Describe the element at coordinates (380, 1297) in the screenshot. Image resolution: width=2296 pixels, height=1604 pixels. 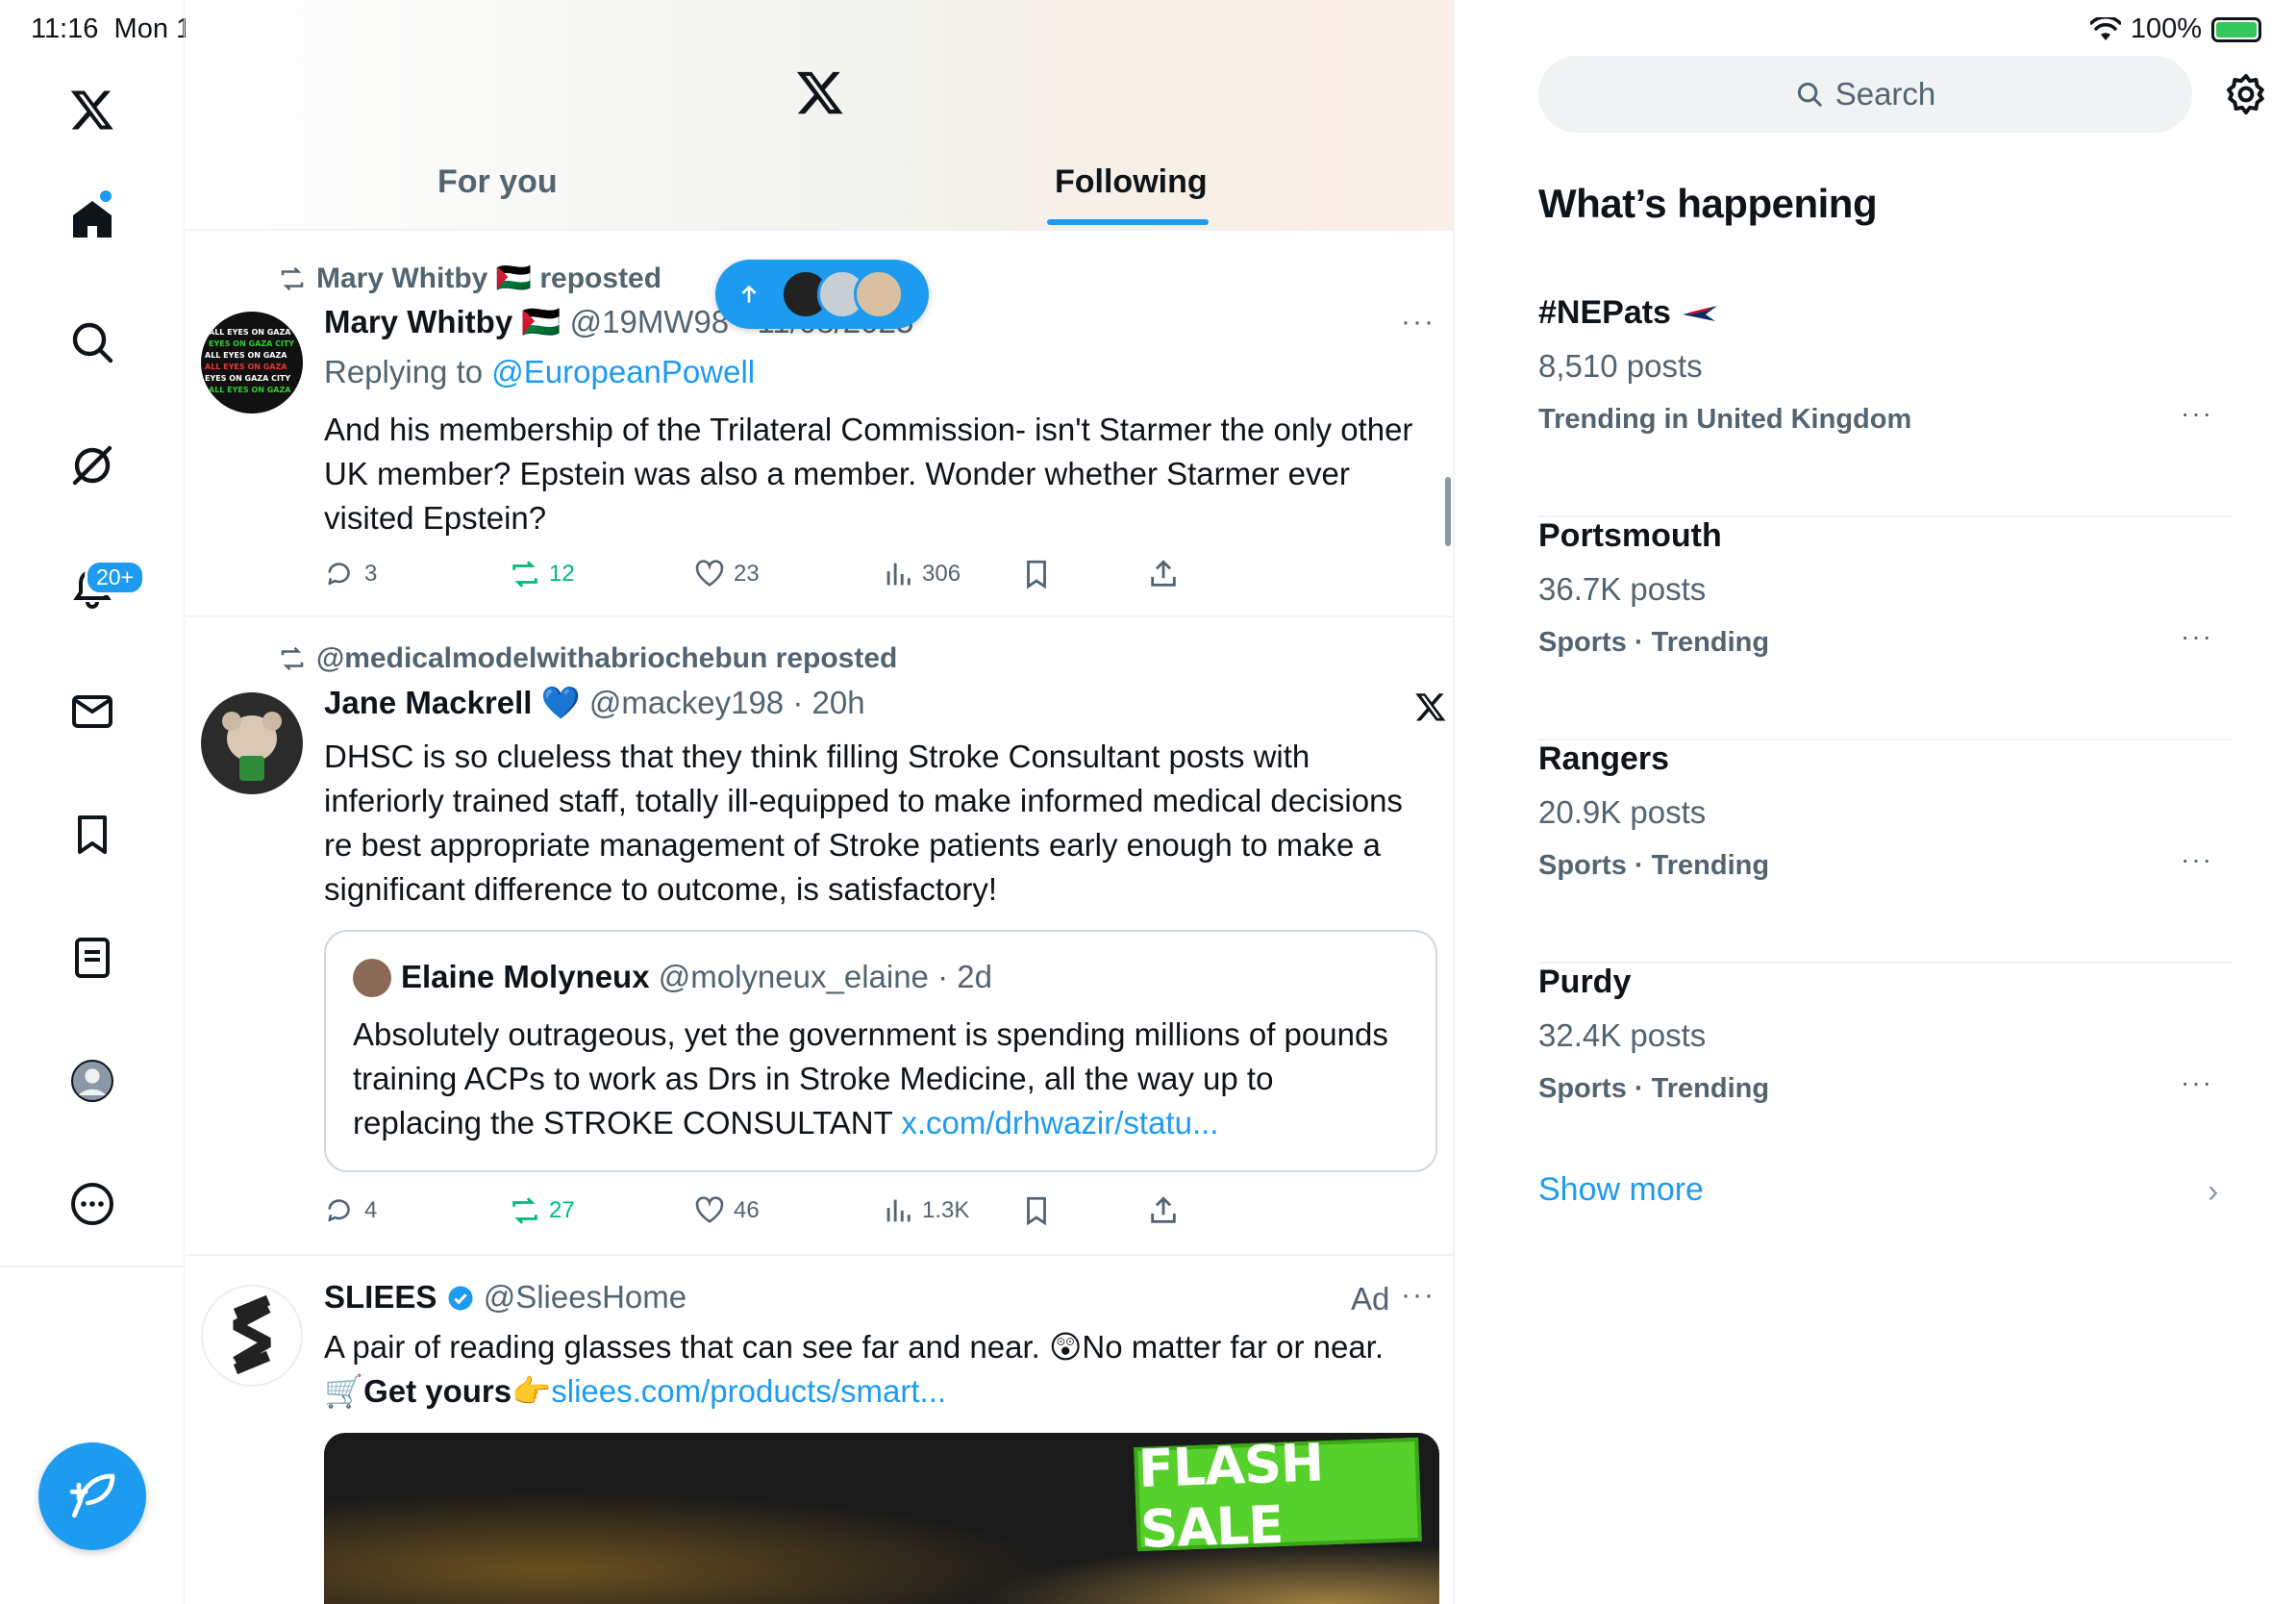
I see `author-name: SLIEES` at that location.